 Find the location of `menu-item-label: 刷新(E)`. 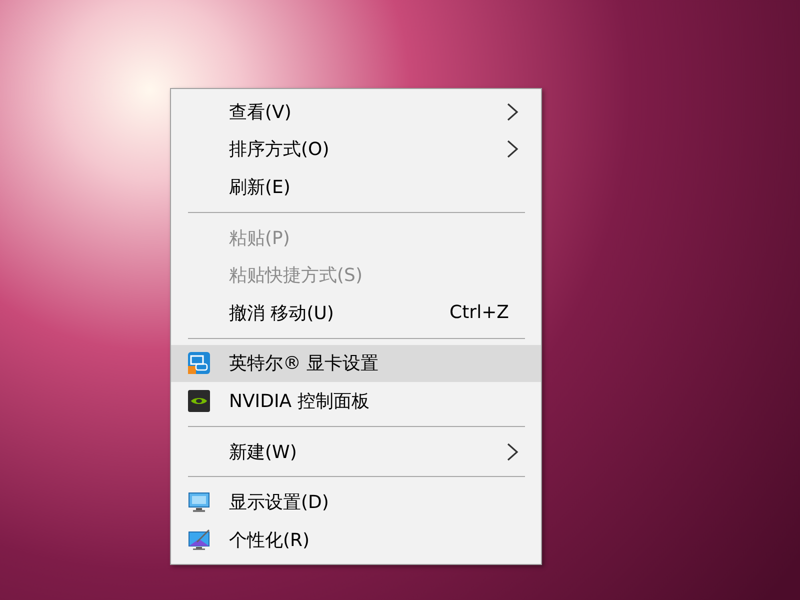

menu-item-label: 刷新(E) is located at coordinates (259, 187).